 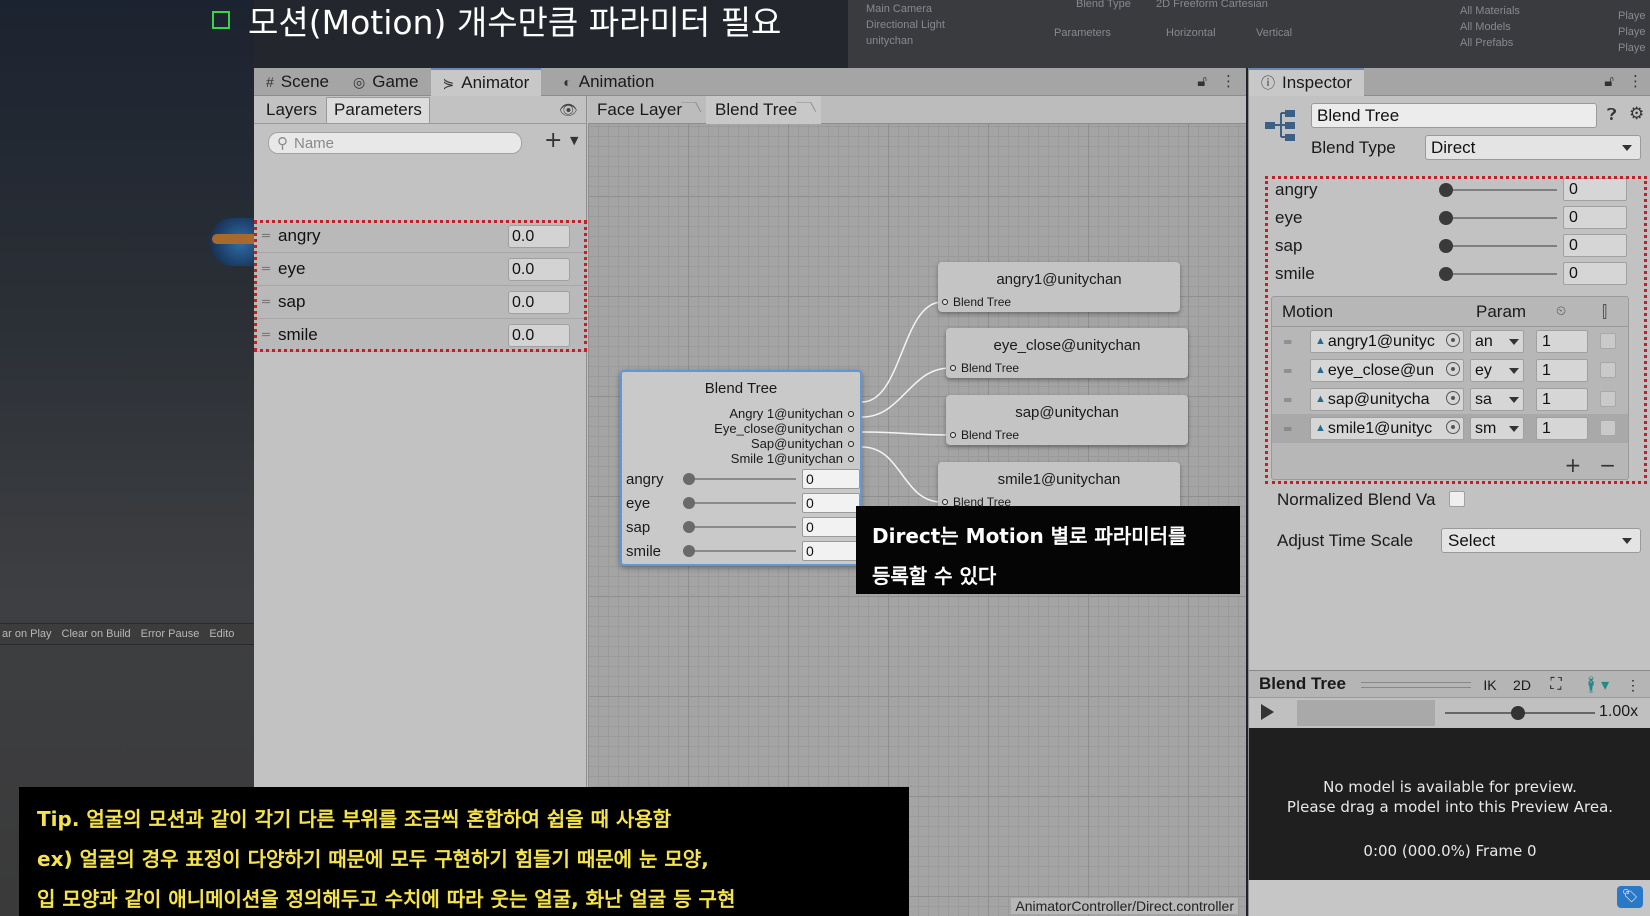 What do you see at coordinates (1454, 115) in the screenshot?
I see `object-name-field: Blend Tree` at bounding box center [1454, 115].